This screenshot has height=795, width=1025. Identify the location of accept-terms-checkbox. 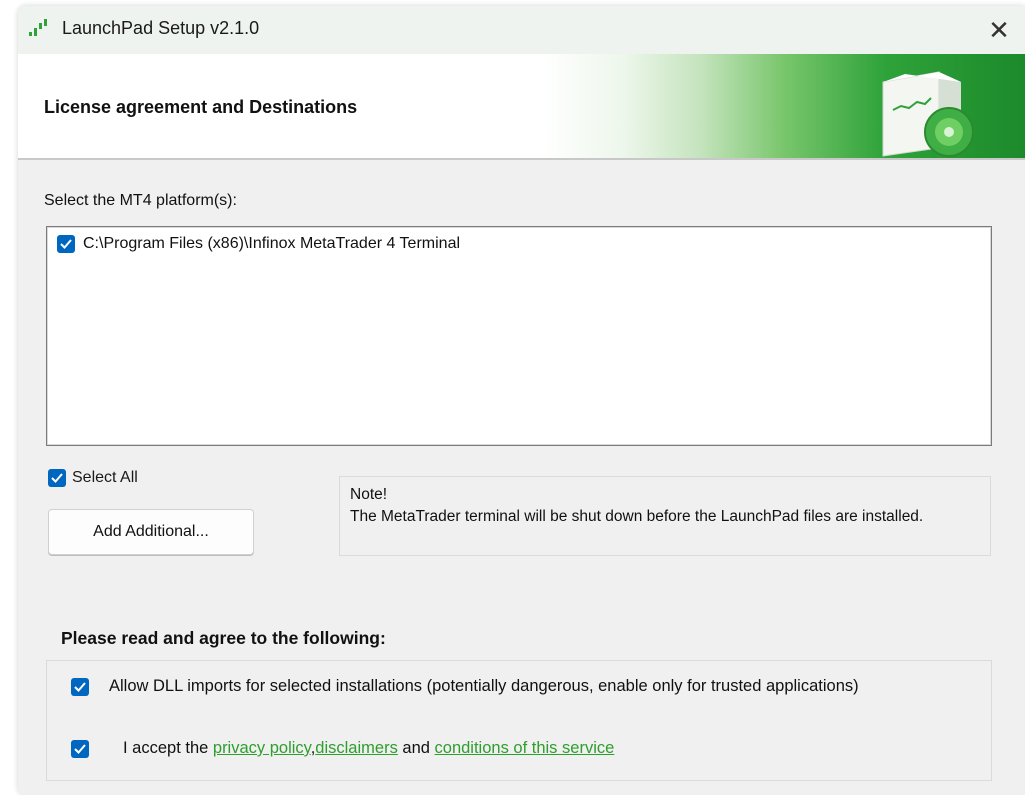
(80, 748).